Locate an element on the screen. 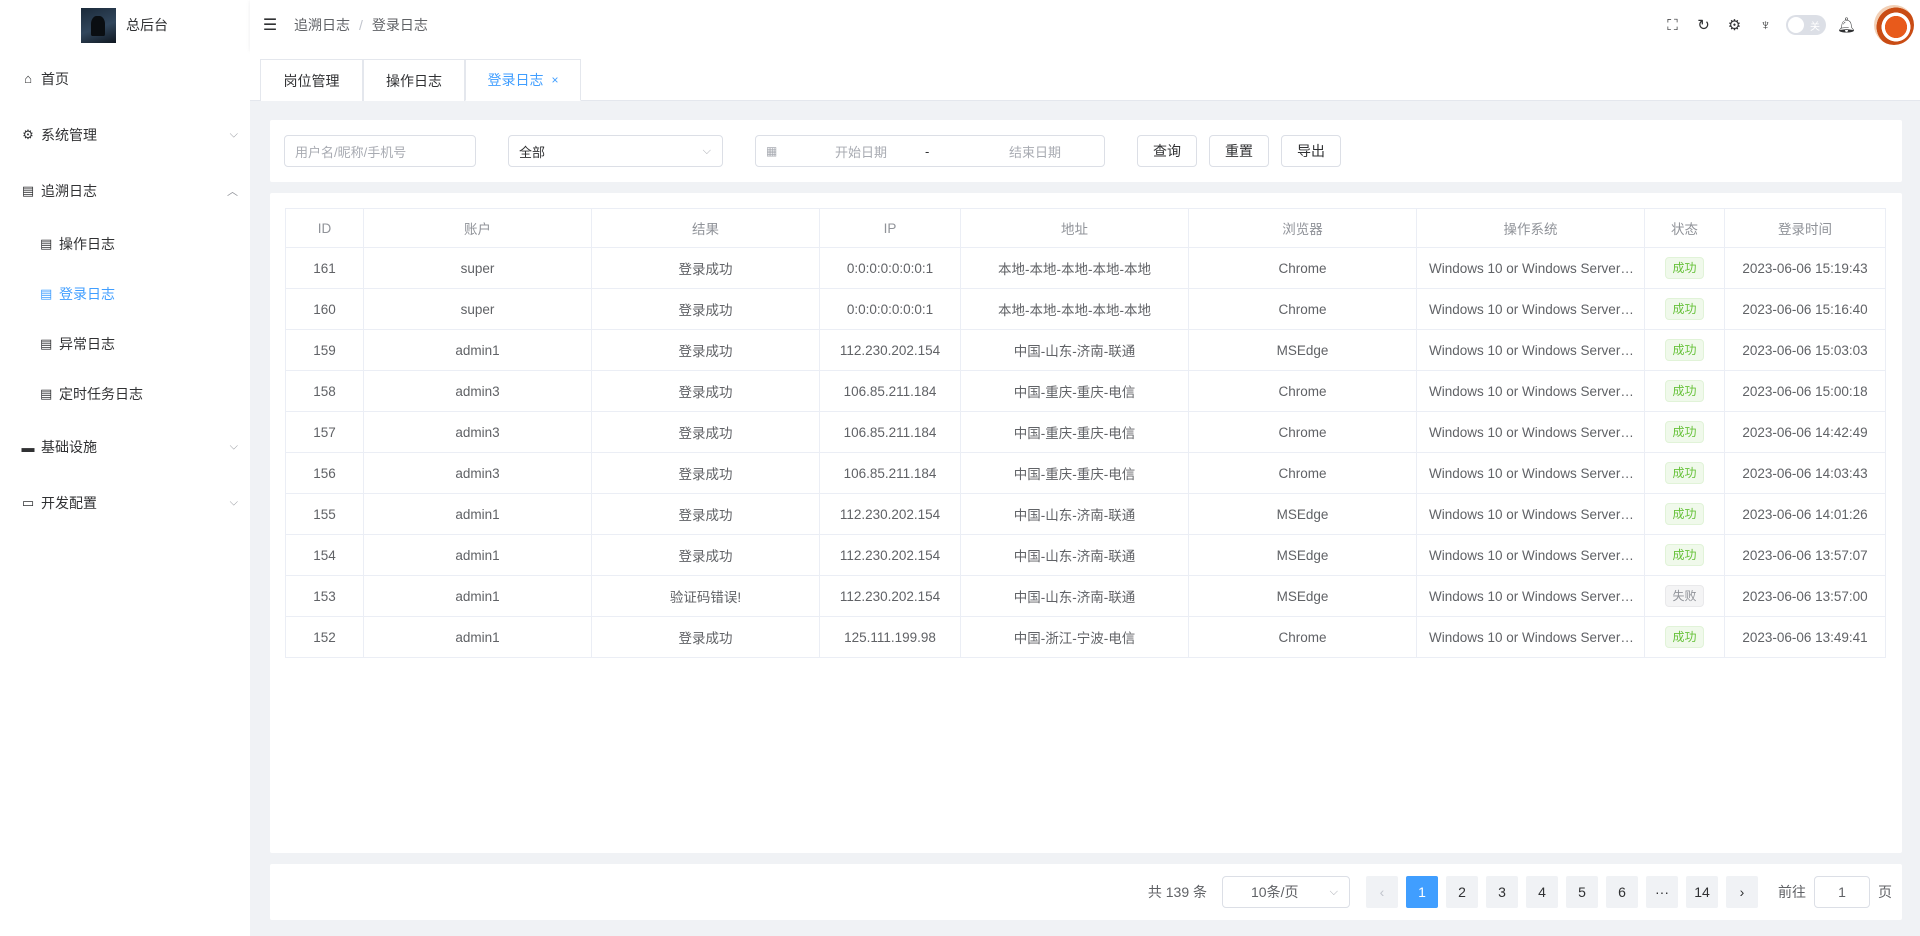  date-range-picker: ▦ 开始日期 - 结束日期 is located at coordinates (930, 151).